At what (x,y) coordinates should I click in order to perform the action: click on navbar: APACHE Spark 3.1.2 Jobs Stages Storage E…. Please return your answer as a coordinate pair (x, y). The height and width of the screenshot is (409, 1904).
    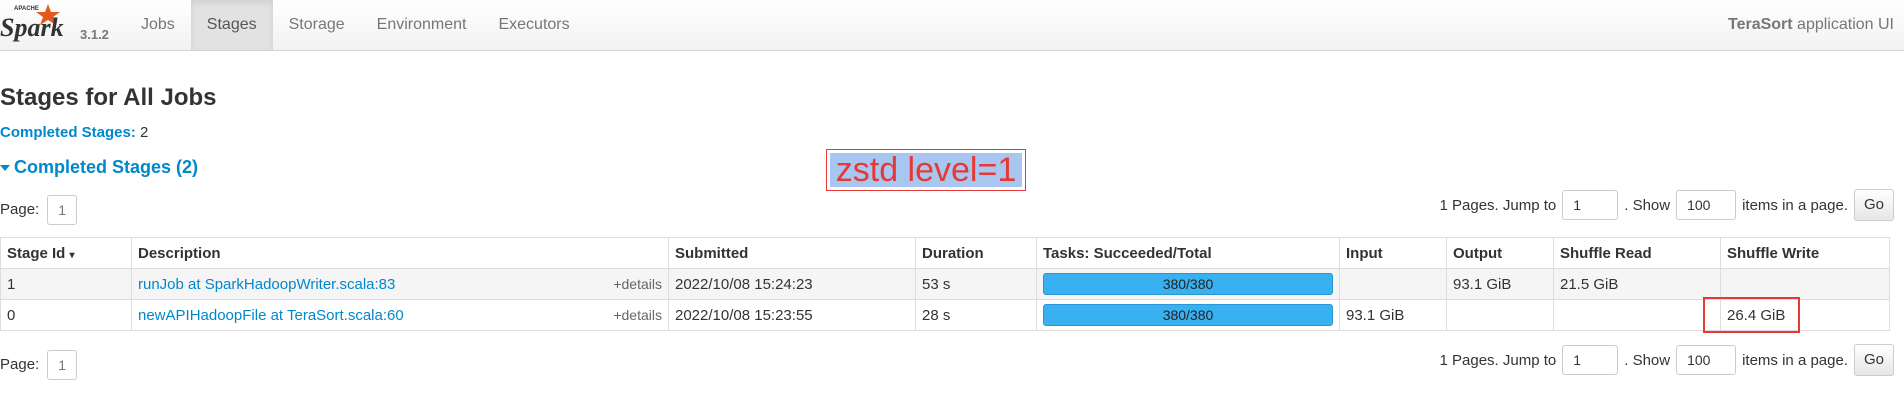
    Looking at the image, I should click on (952, 25).